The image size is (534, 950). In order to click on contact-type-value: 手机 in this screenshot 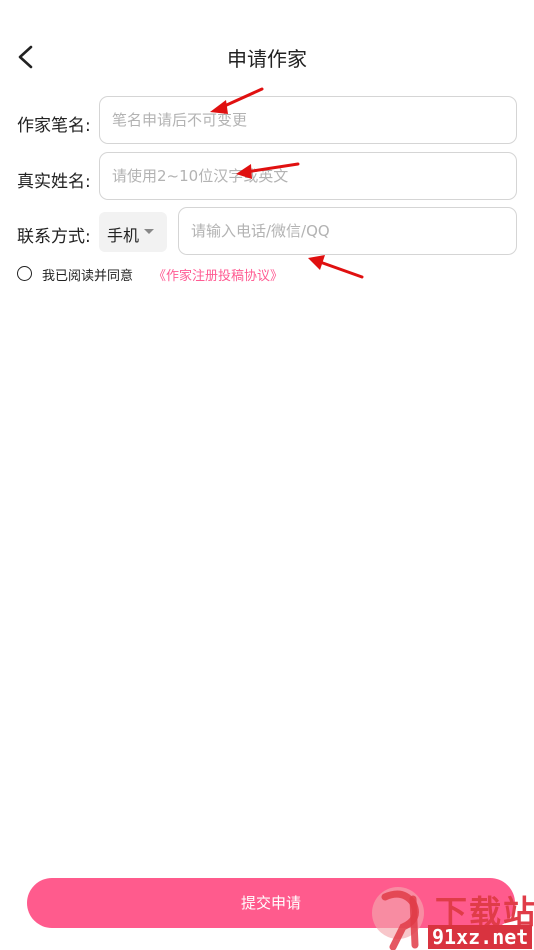, I will do `click(123, 235)`.